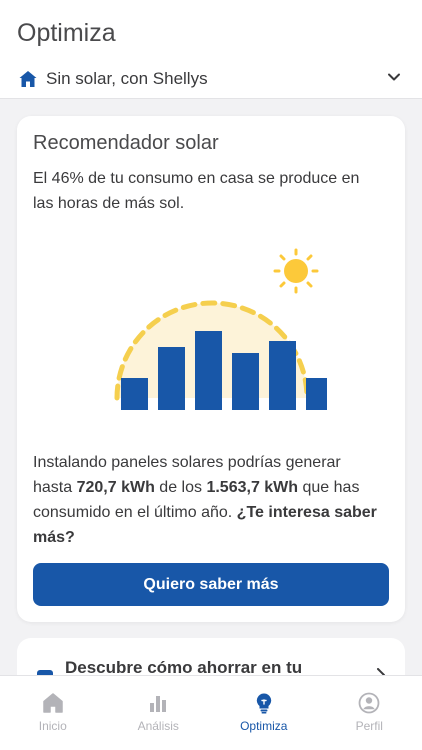  I want to click on learn-more-button: Quiero saber más, so click(211, 584).